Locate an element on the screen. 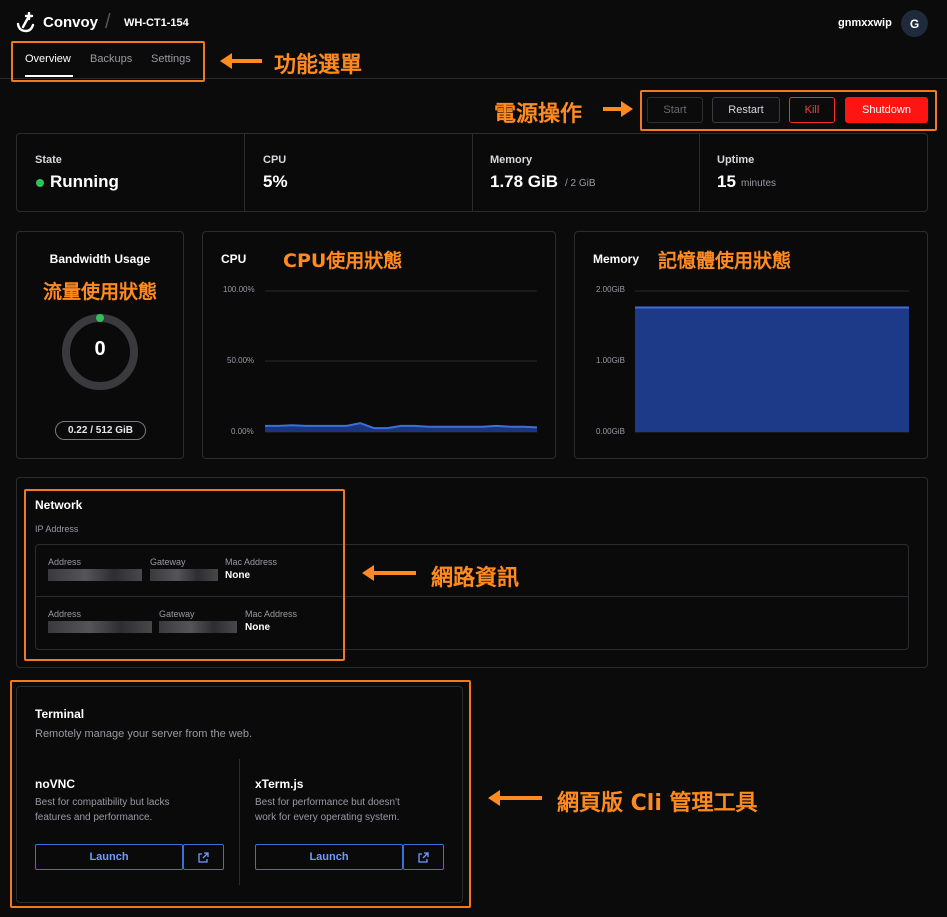 The width and height of the screenshot is (947, 917). annotation-arrow-network is located at coordinates (389, 575).